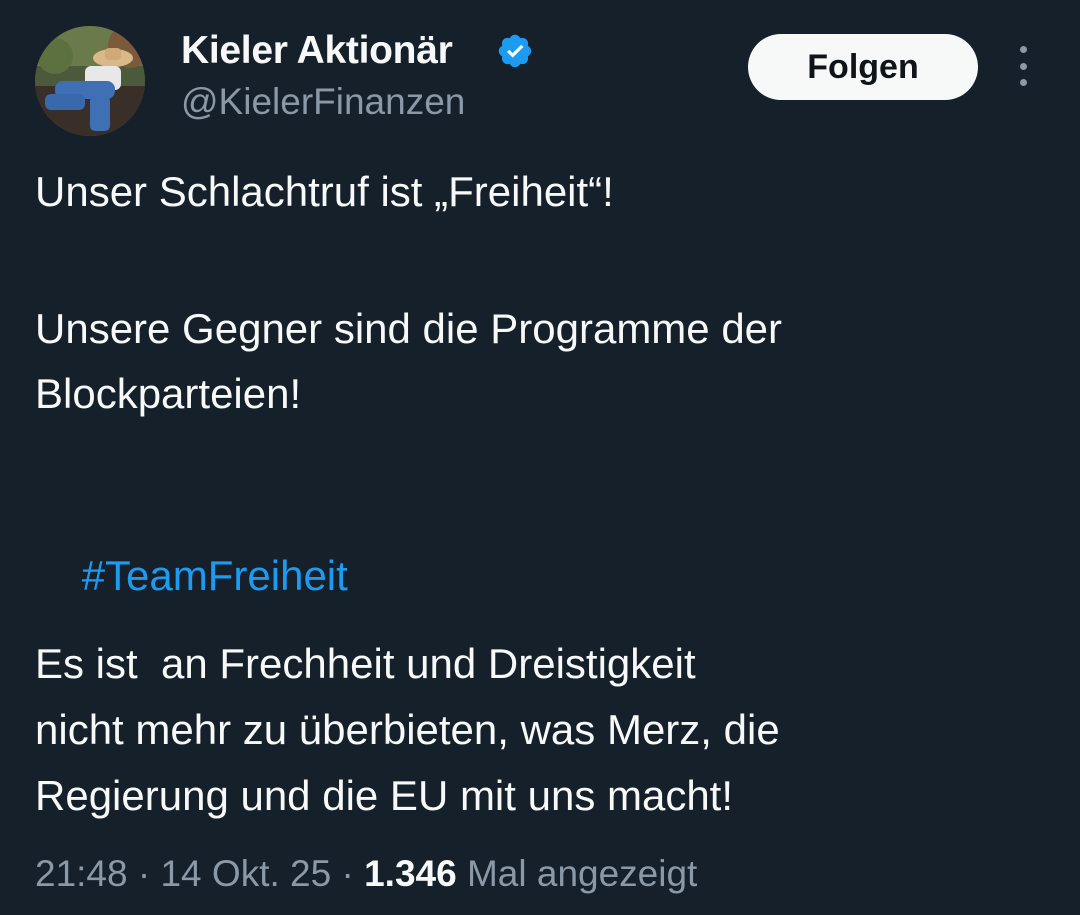 The image size is (1080, 915). Describe the element at coordinates (81, 873) in the screenshot. I see `tweet-time: 21:48` at that location.